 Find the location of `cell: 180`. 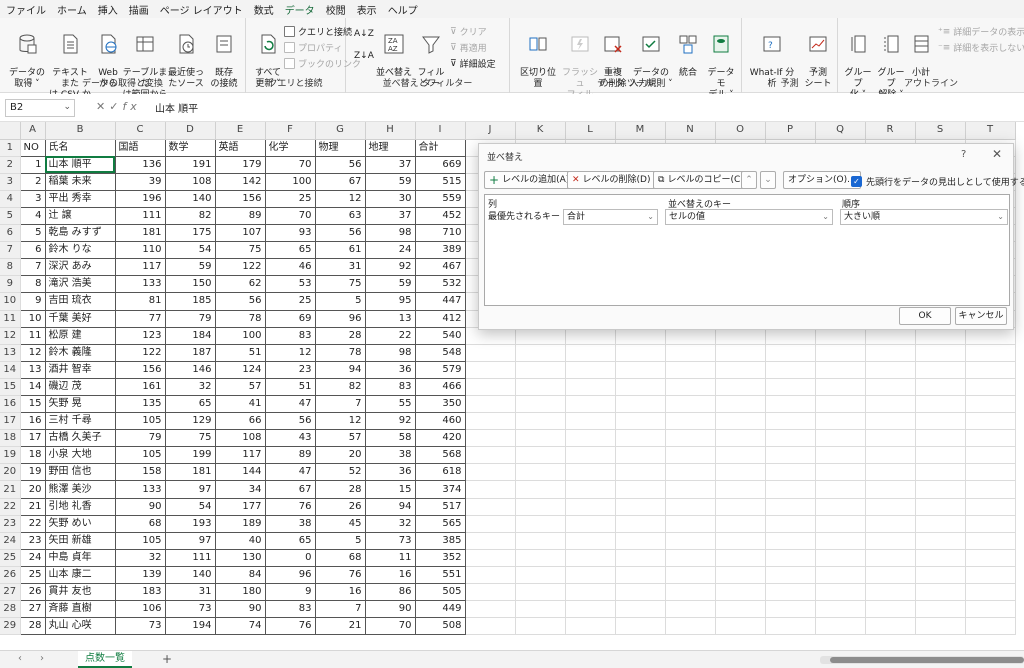

cell: 180 is located at coordinates (240, 592).